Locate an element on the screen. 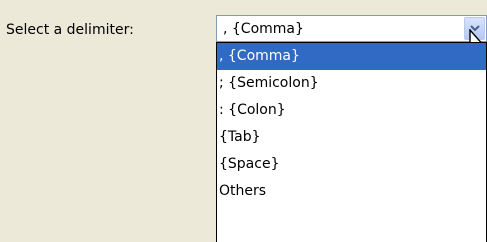 The image size is (487, 242). delimiter-combobox-value: , {Comma} is located at coordinates (263, 29).